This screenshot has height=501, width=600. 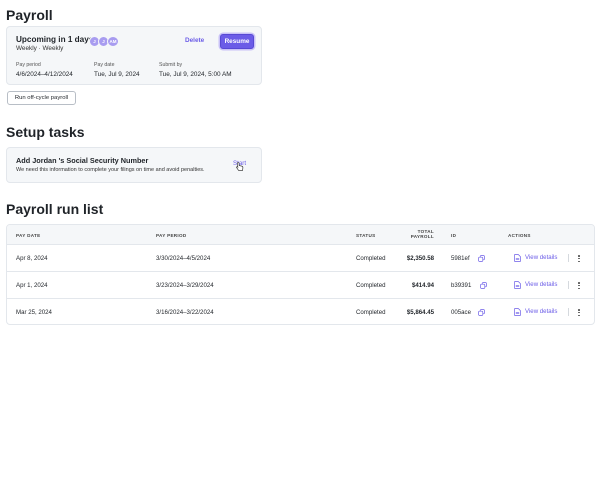 What do you see at coordinates (195, 70) in the screenshot?
I see `submit-by: Submit by Tue, Jul 9, 2024, 5:00 AM` at bounding box center [195, 70].